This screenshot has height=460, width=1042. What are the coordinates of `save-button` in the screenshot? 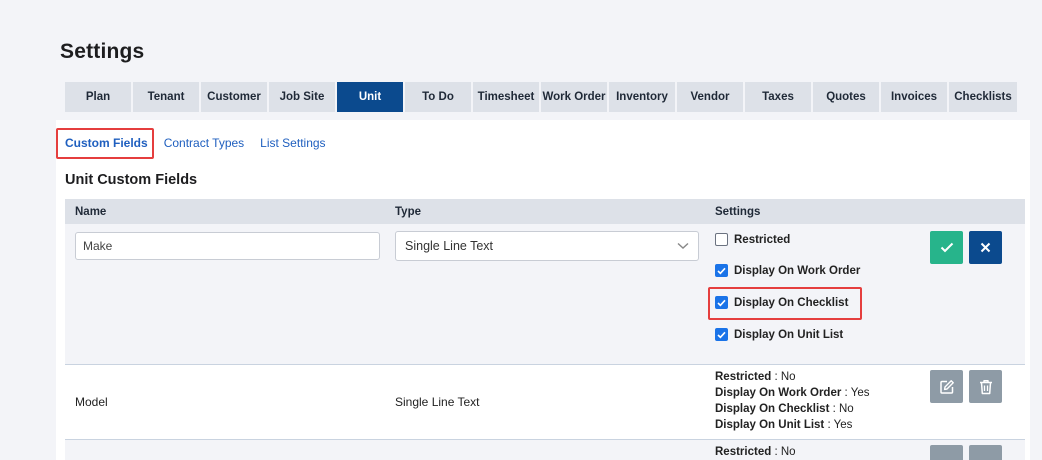 It's located at (946, 247).